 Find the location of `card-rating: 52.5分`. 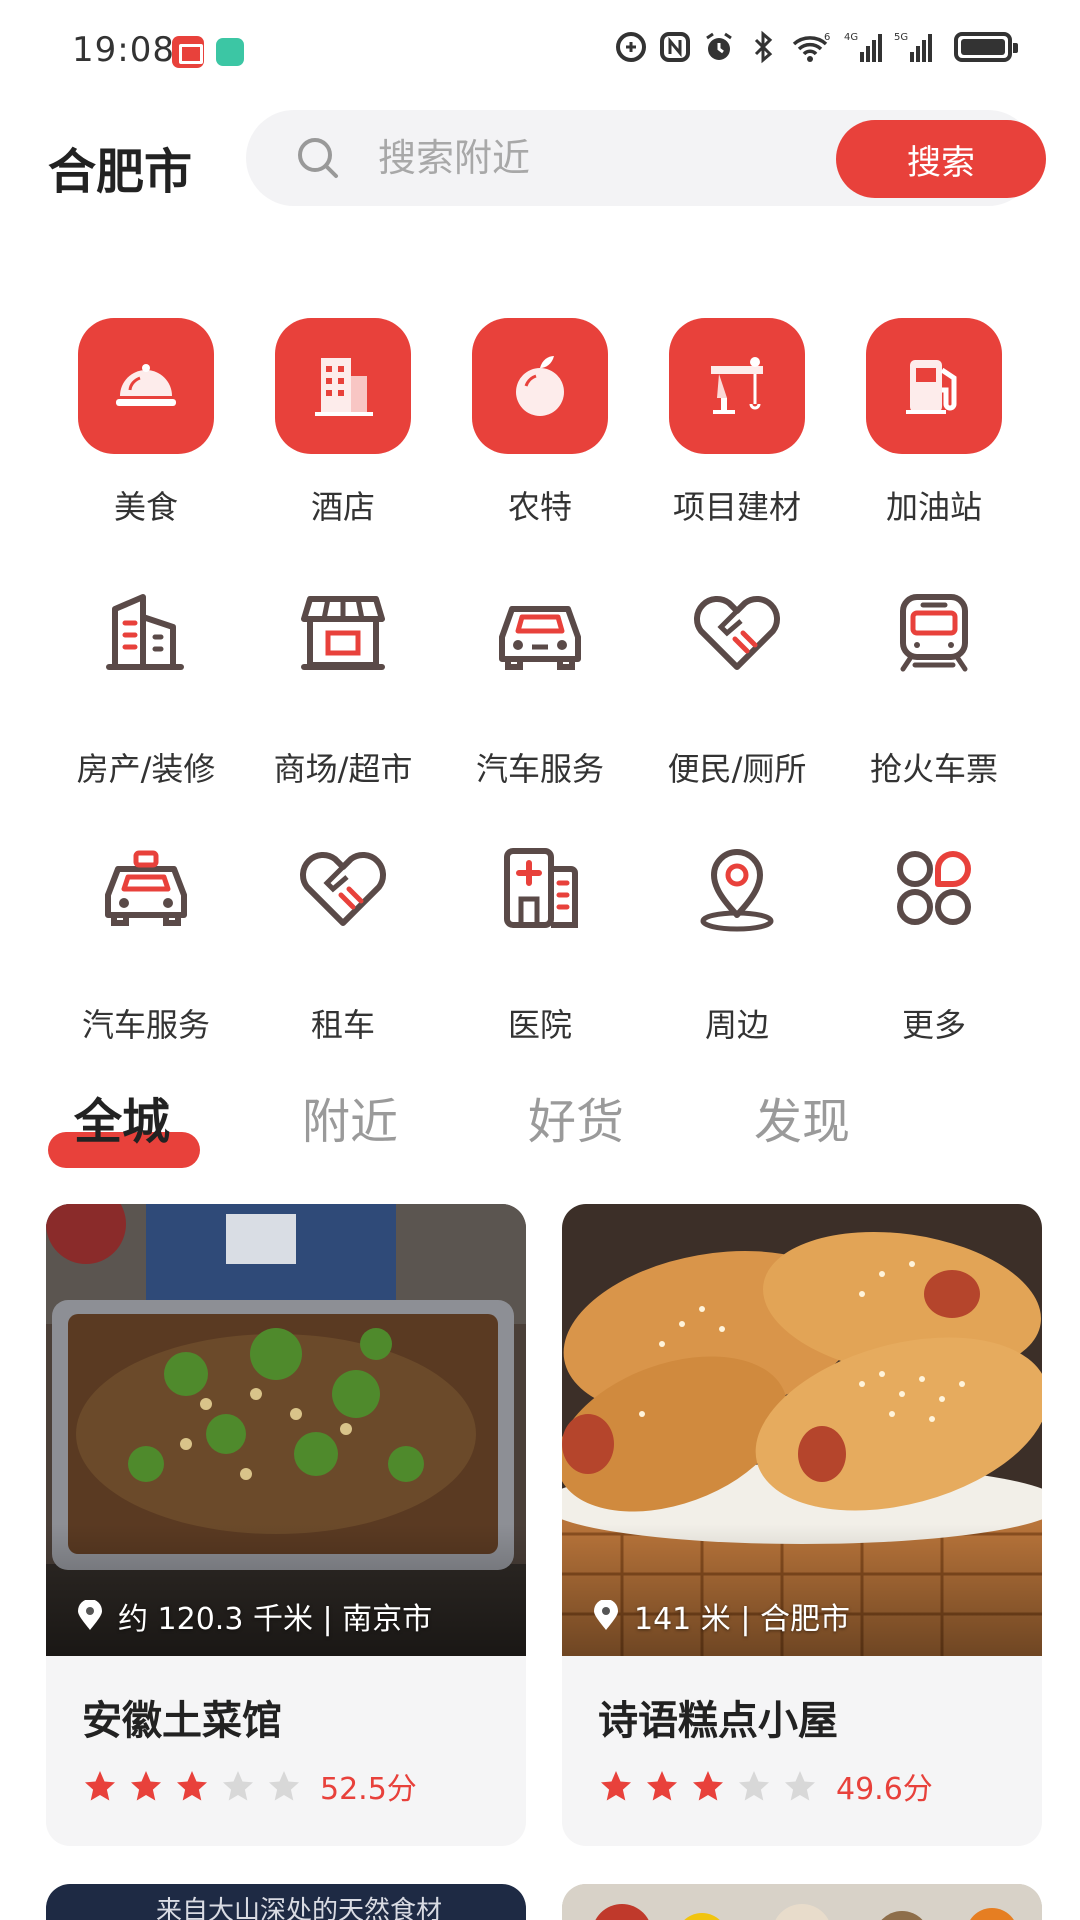

card-rating: 52.5分 is located at coordinates (249, 1786).